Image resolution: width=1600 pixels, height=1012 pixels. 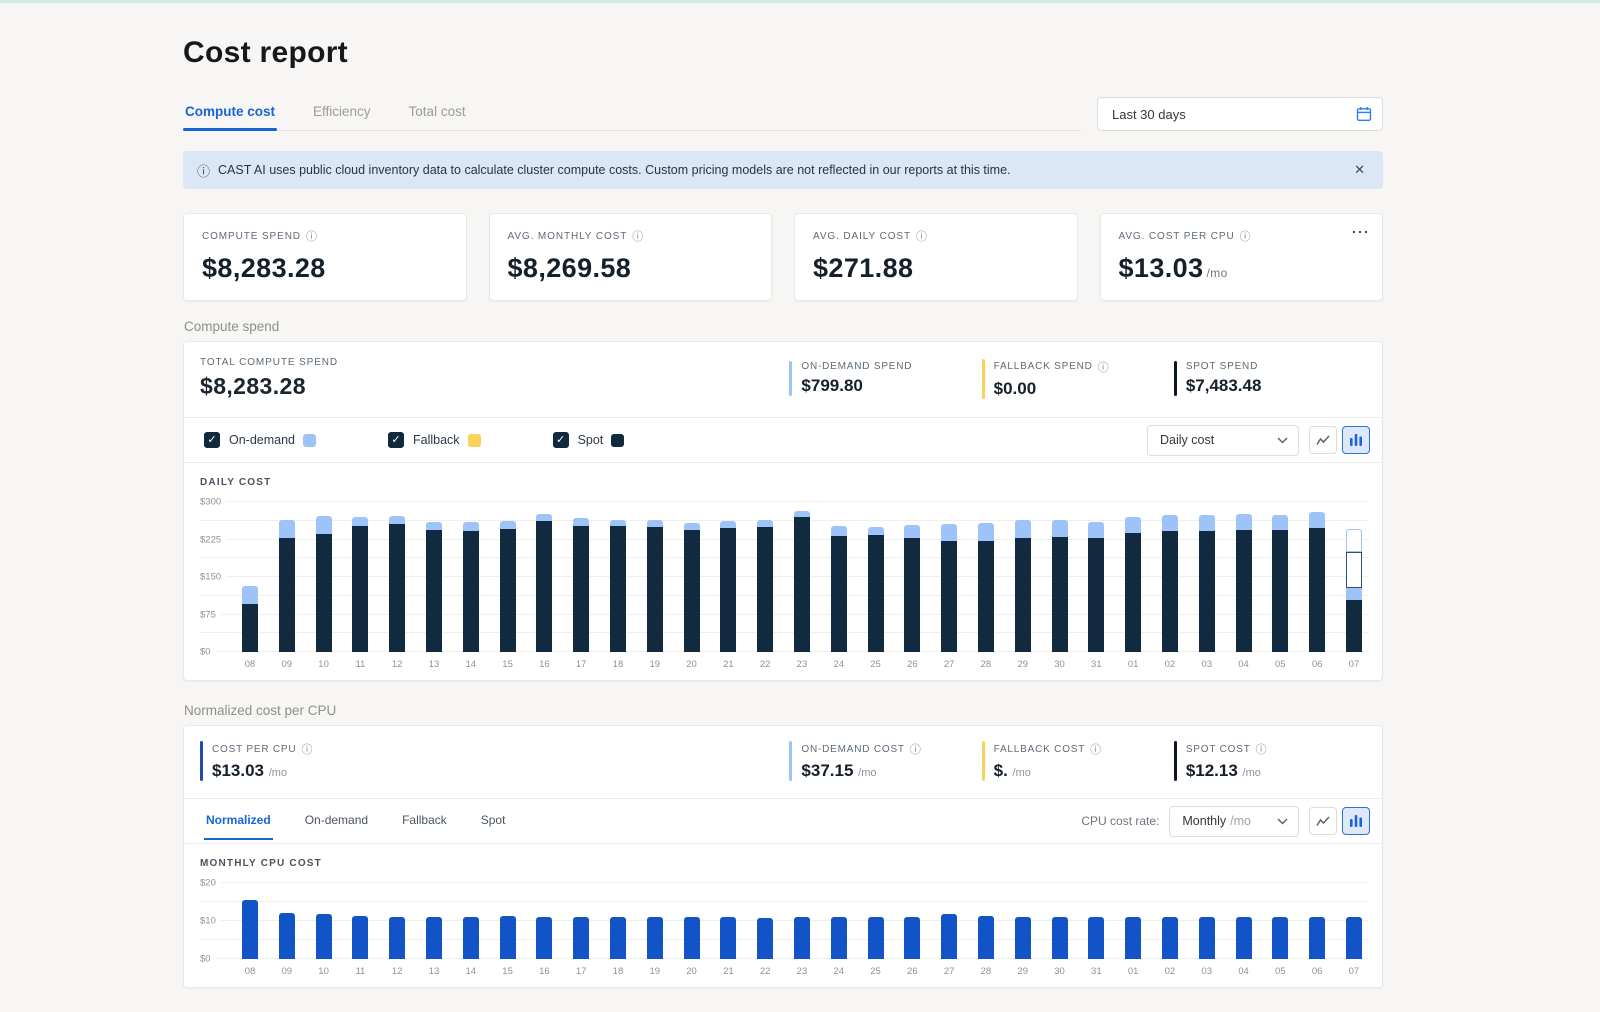 I want to click on checkbox-spot: ✓, so click(x=560, y=440).